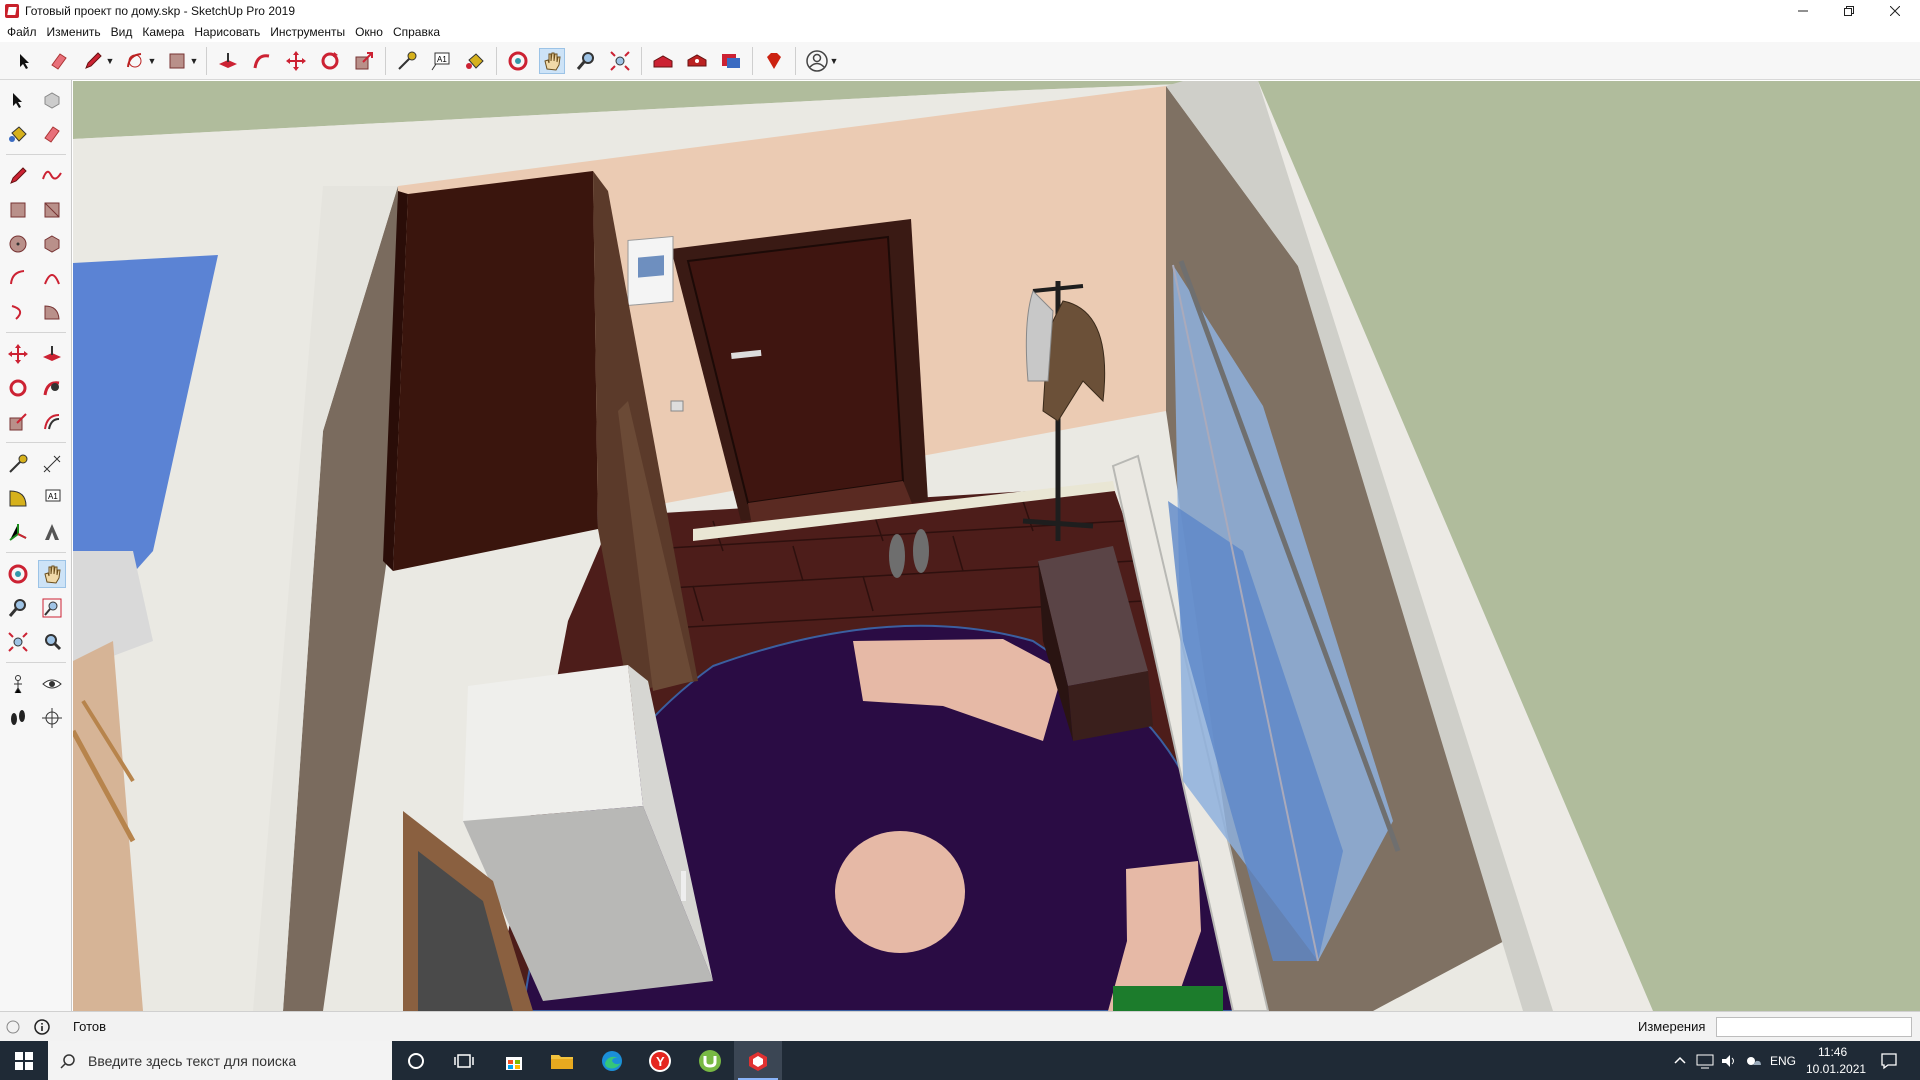  I want to click on menu-draw: Нарисовать, so click(227, 32).